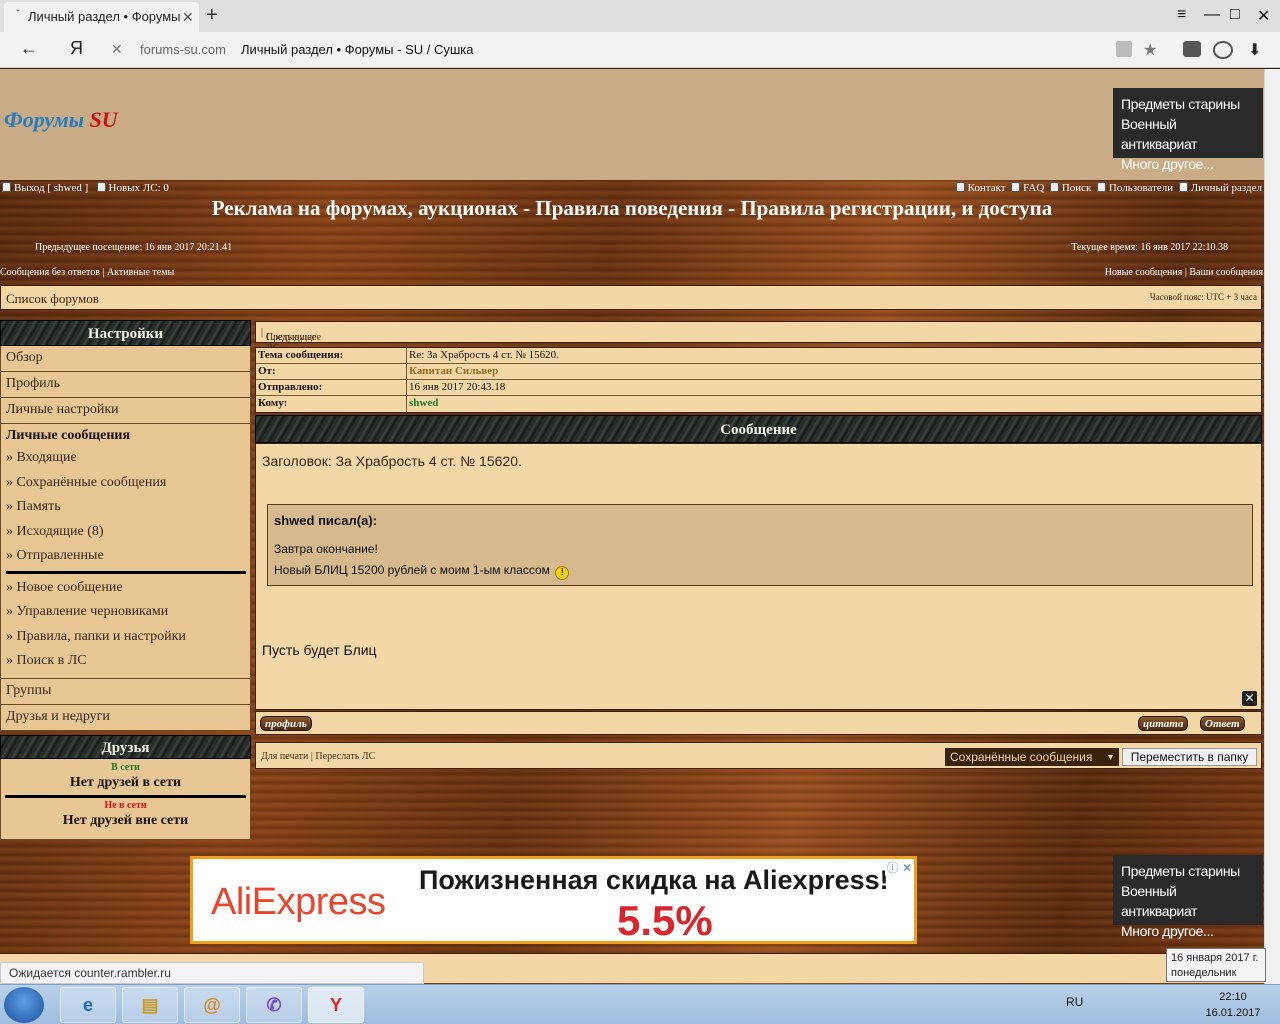  Describe the element at coordinates (422, 404) in the screenshot. I see `recipient-link: shwed` at that location.